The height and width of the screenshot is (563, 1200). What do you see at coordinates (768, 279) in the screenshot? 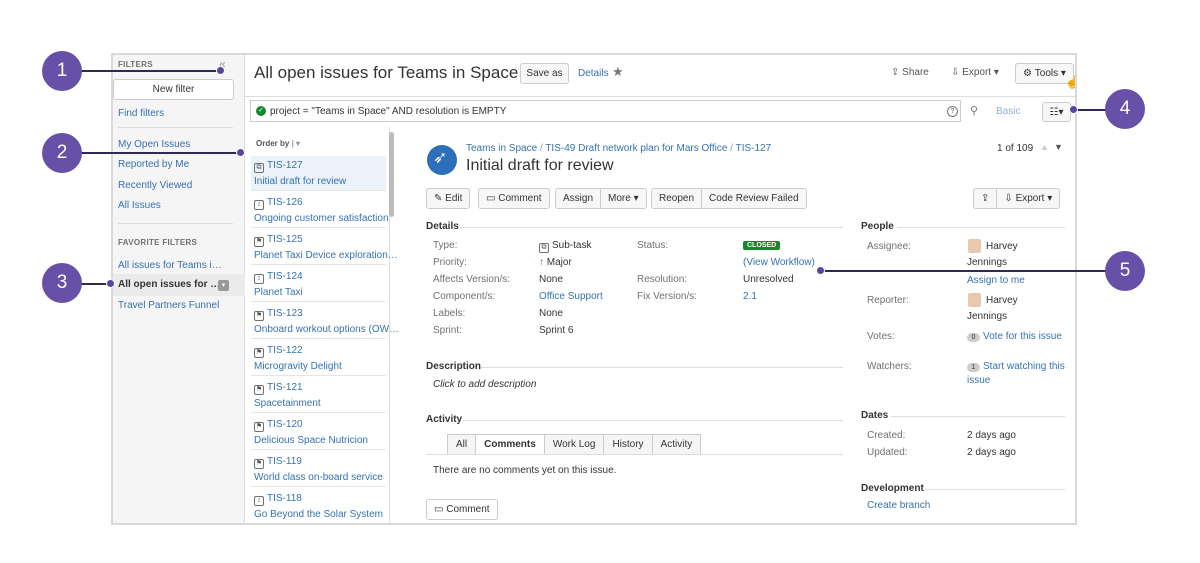
I see `resolution-value: Unresolved` at bounding box center [768, 279].